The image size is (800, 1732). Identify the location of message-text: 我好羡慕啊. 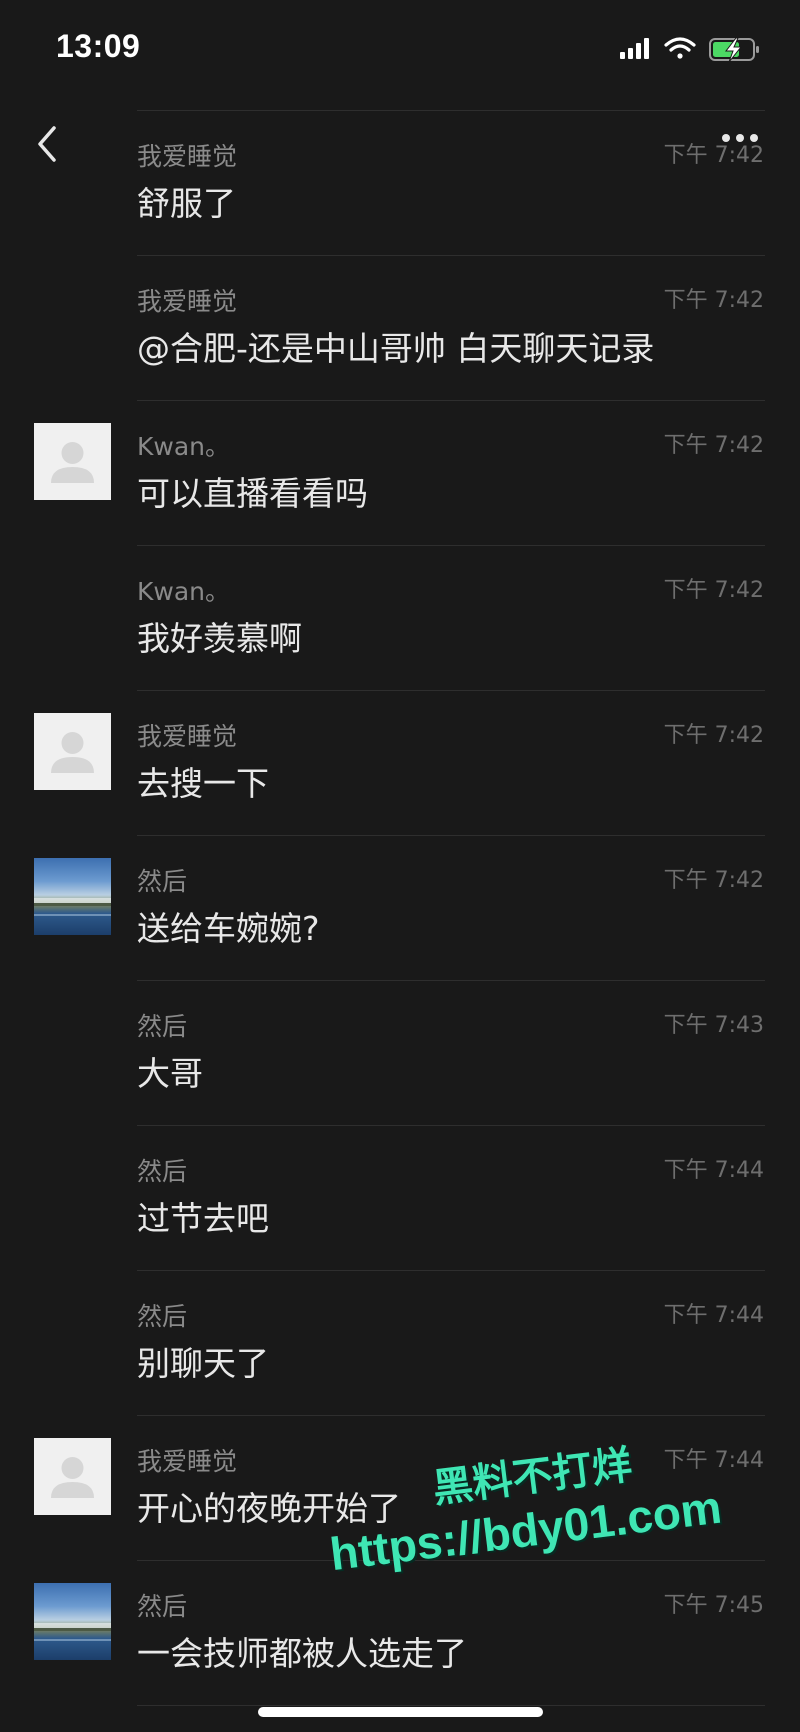
(219, 638).